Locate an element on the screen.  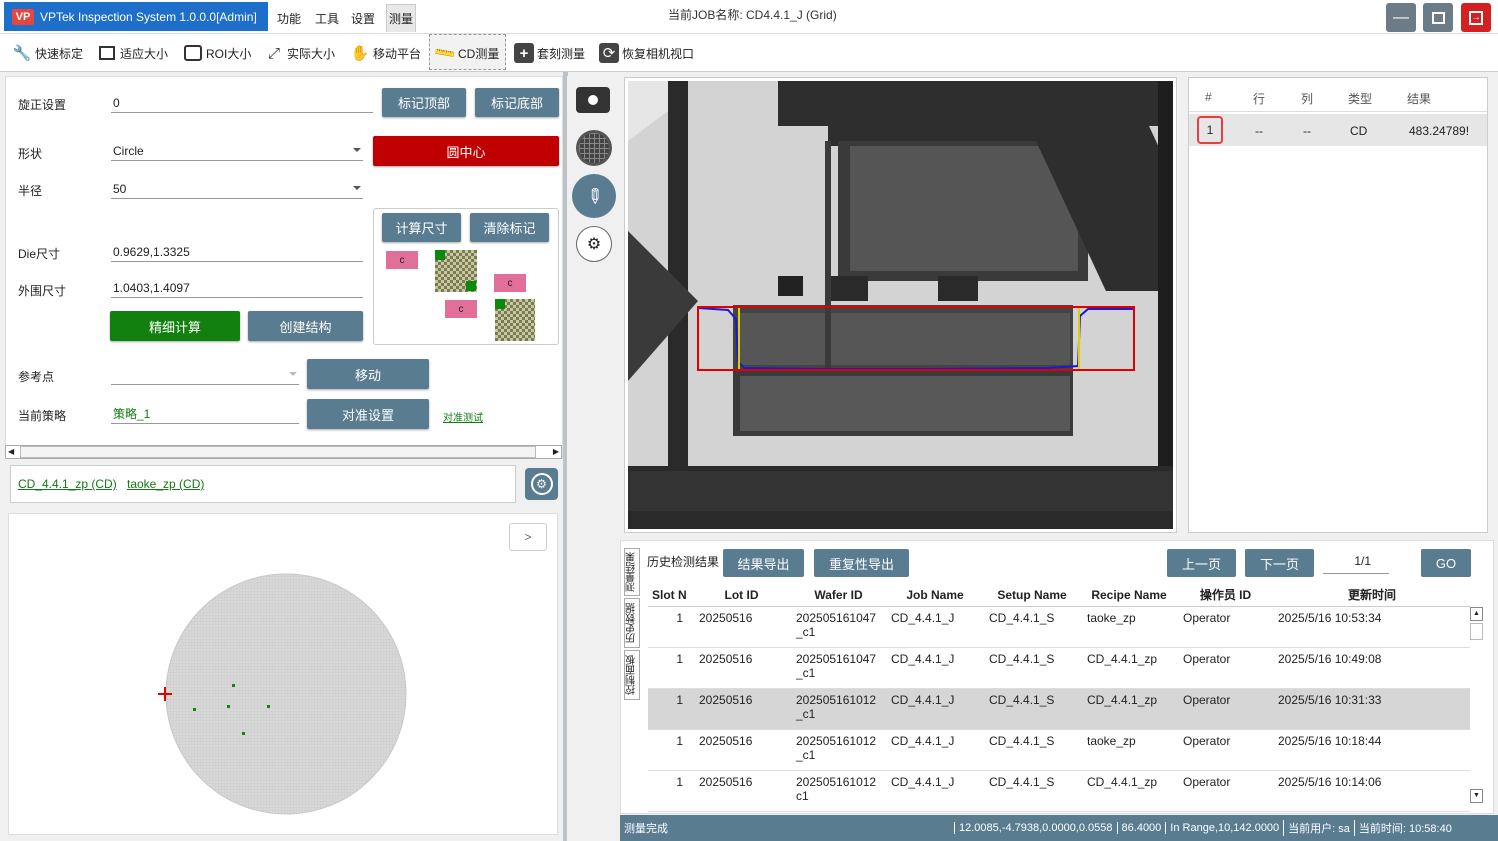
scroll-right-icon: ▶ is located at coordinates (556, 451).